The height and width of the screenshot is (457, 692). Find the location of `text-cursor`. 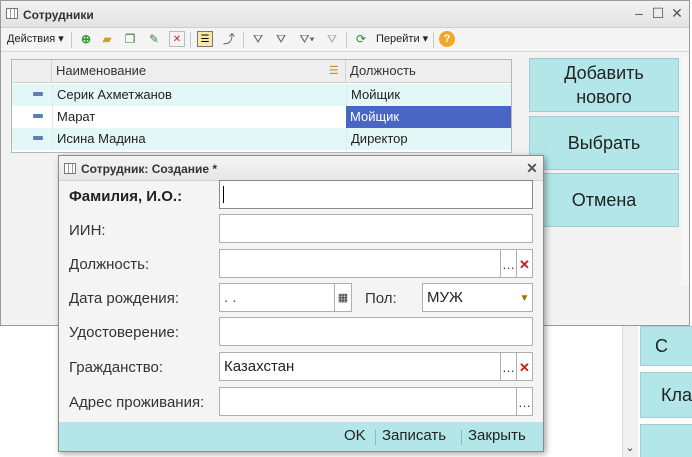

text-cursor is located at coordinates (223, 194).